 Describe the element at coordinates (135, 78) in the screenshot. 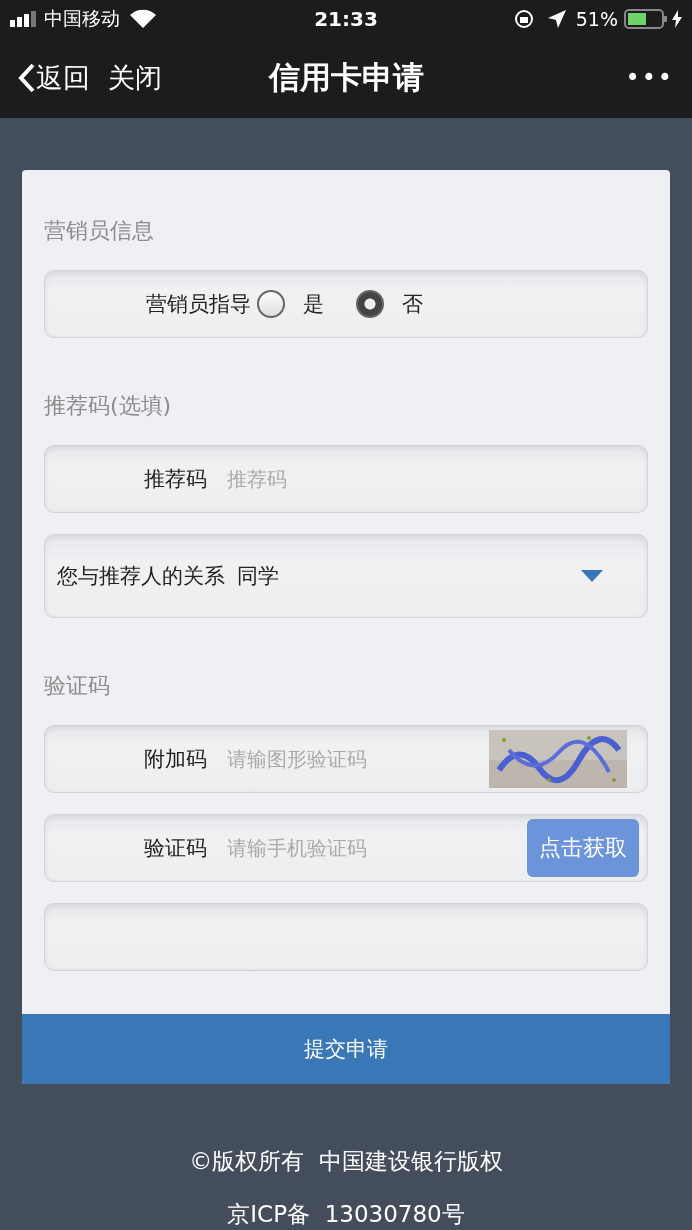

I see `close-link: 关闭` at that location.